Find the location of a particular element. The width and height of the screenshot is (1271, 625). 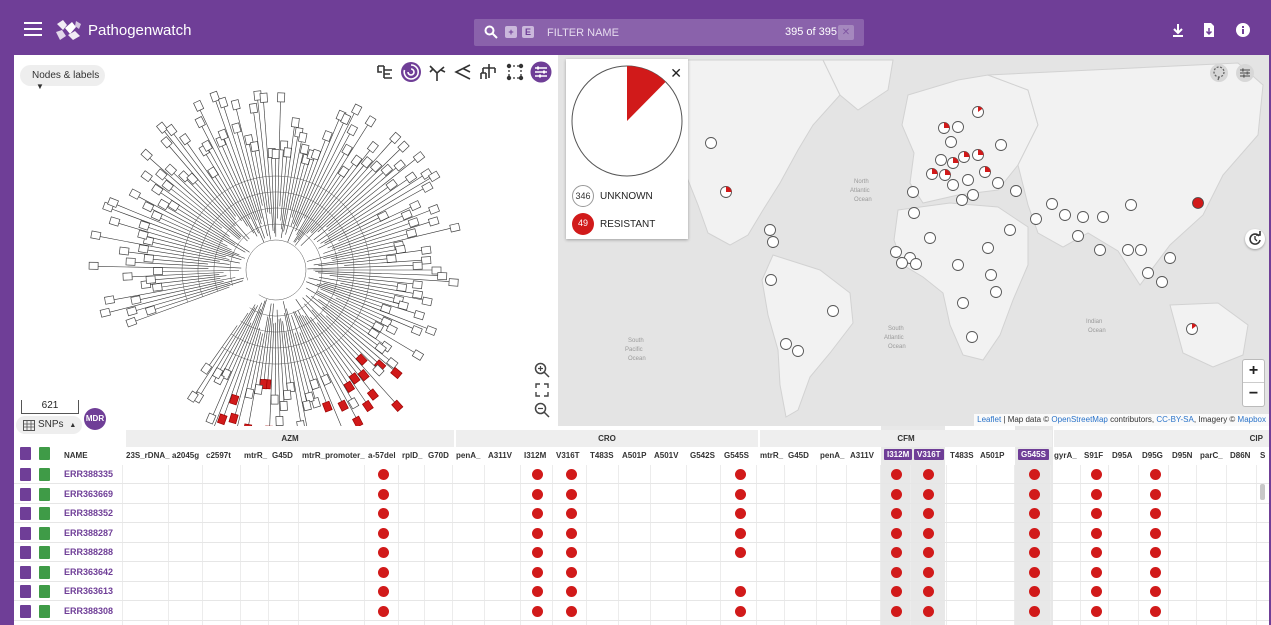

openstreetmap-link: OpenStreetMap is located at coordinates (1079, 419).